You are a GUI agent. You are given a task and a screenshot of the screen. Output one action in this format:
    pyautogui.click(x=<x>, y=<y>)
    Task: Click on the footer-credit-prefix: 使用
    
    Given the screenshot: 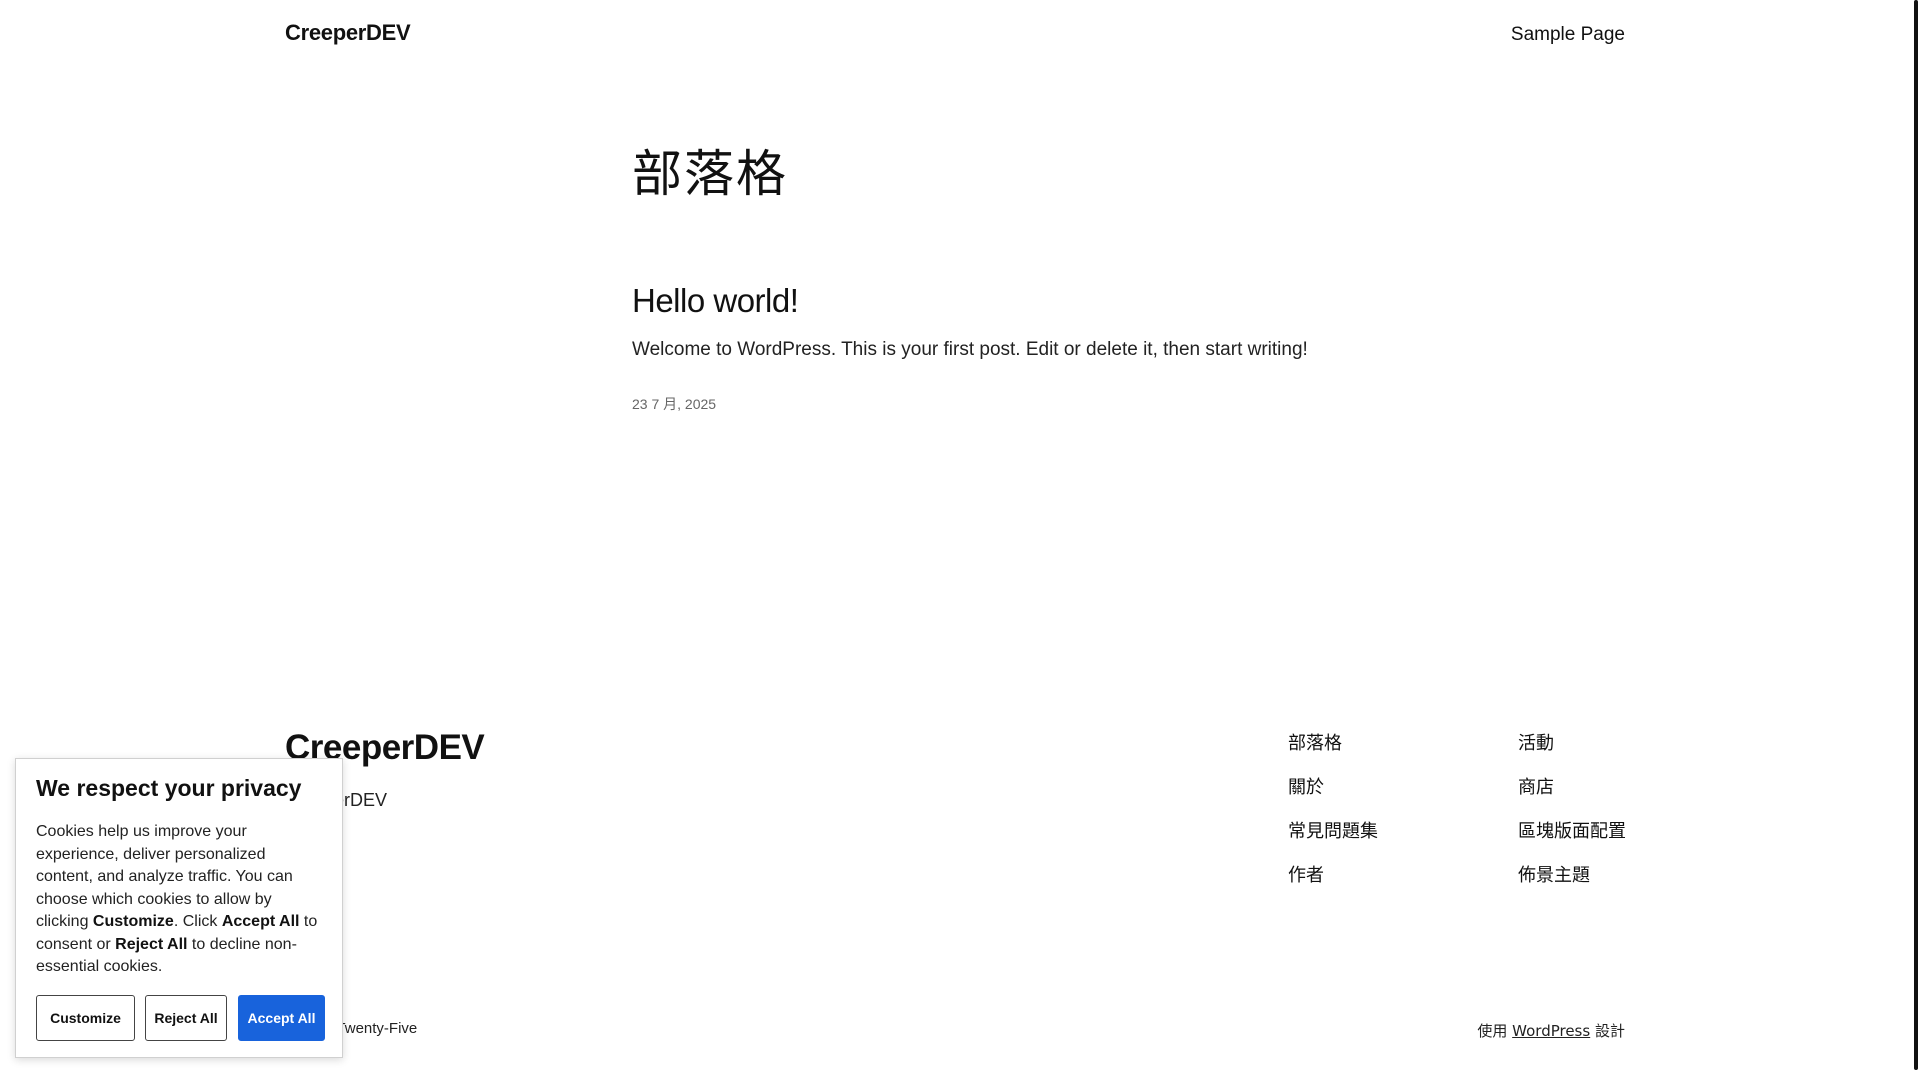 What is the action you would take?
    pyautogui.click(x=1492, y=1031)
    